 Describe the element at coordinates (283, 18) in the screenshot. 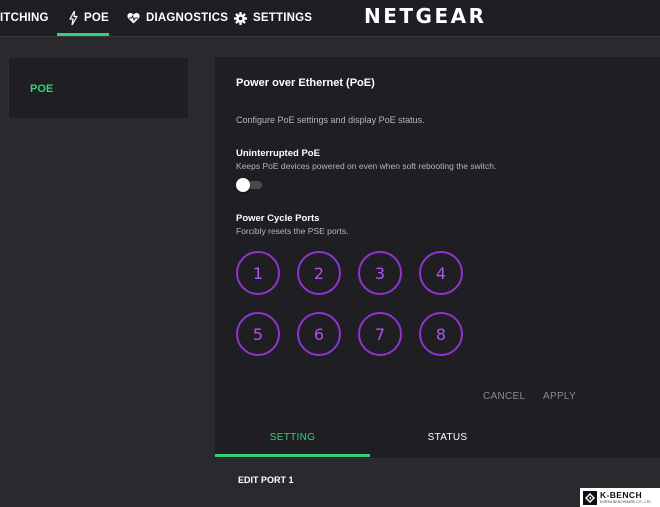

I see `nav-tab-settings-label: SETTINGS` at that location.